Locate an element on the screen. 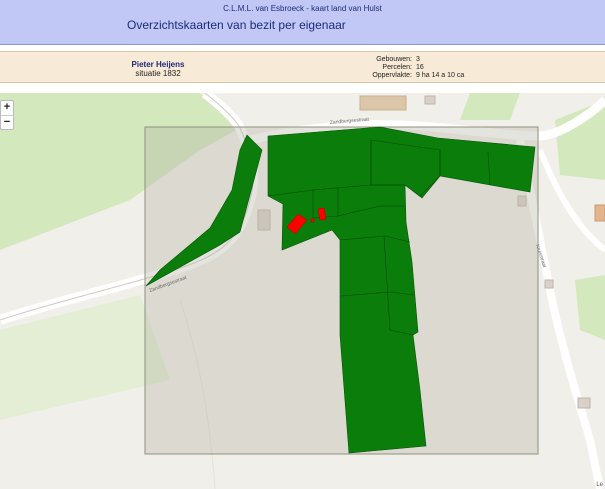 The image size is (605, 489). stat-value: 16 is located at coordinates (420, 67).